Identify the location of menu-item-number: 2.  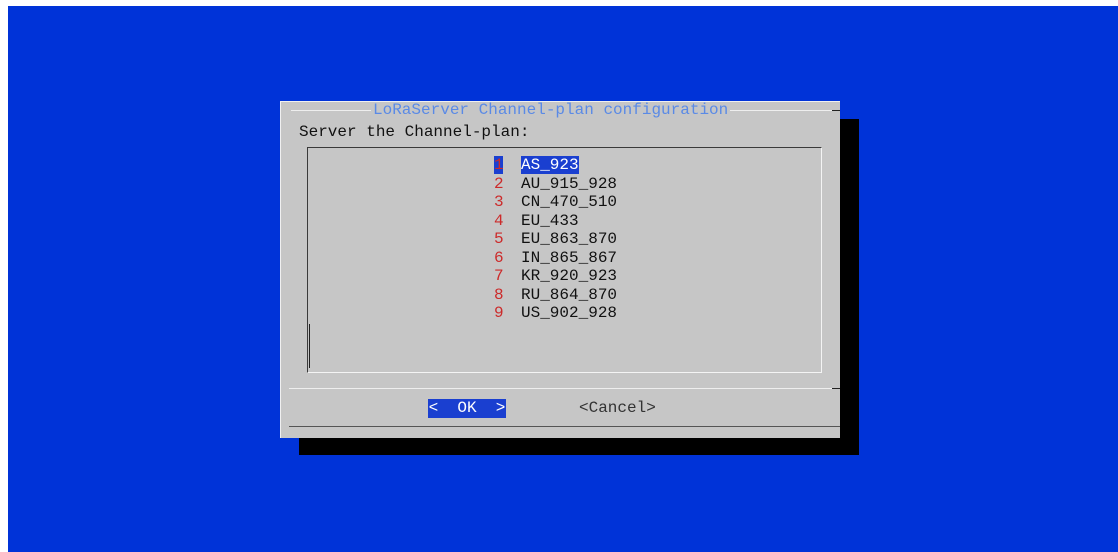
(499, 183).